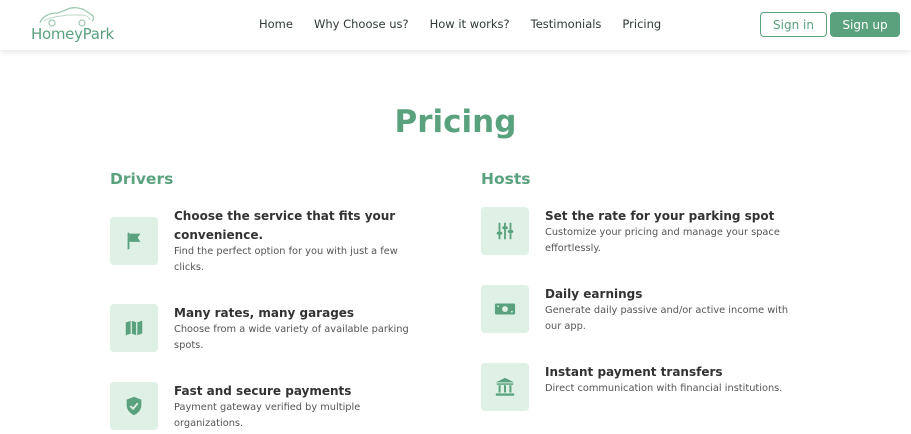  Describe the element at coordinates (793, 24) in the screenshot. I see `signin-button: Sign in` at that location.